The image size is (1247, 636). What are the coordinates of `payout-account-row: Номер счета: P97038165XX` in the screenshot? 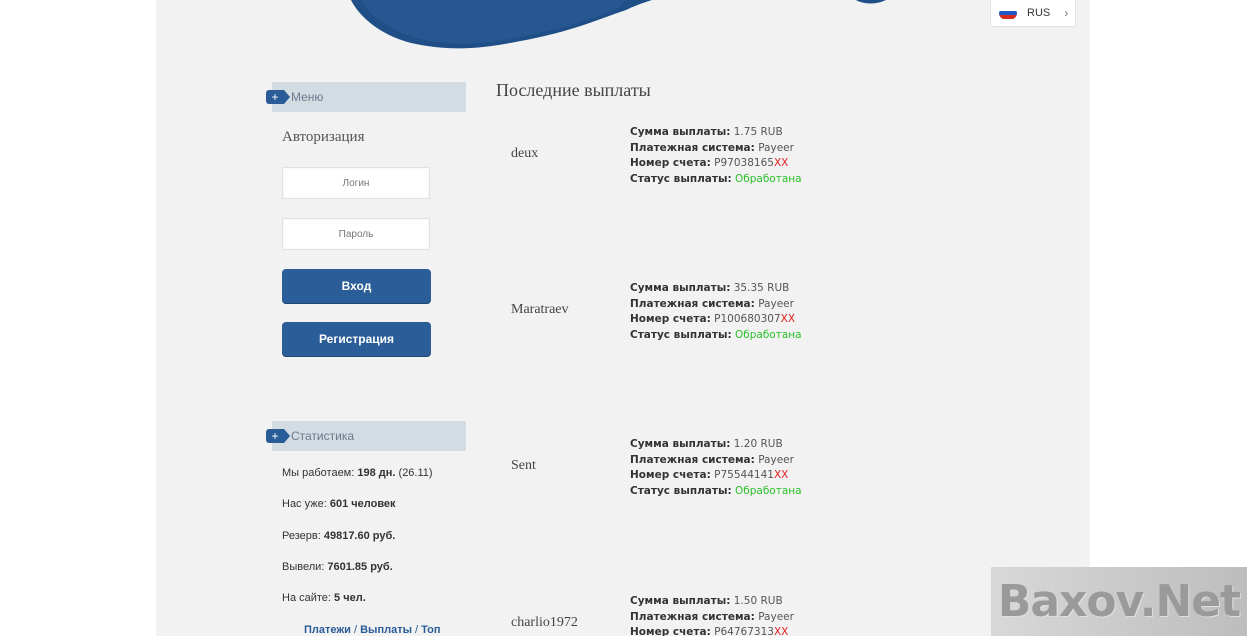 It's located at (716, 164).